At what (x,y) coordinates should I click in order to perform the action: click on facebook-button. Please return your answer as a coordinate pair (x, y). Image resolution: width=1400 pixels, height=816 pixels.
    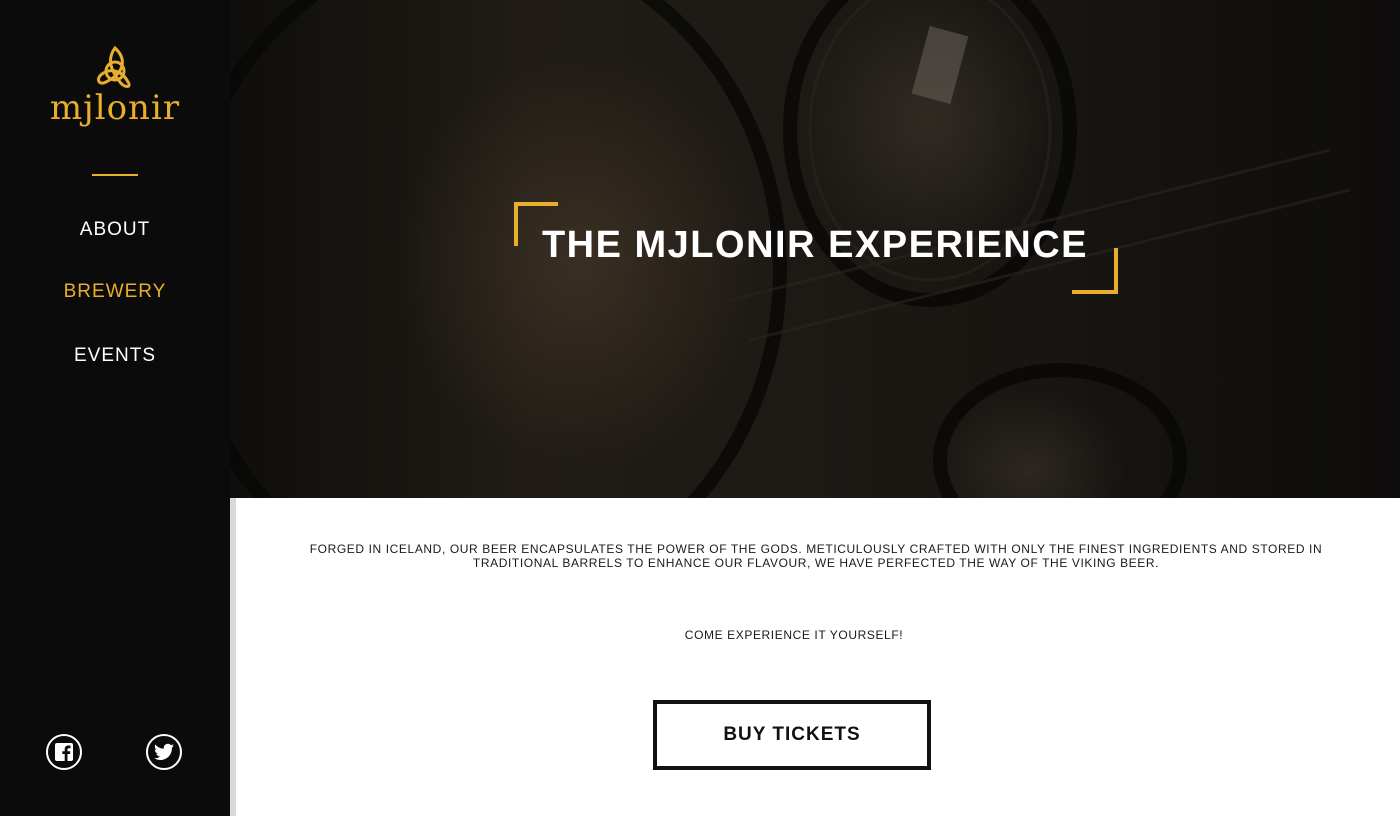
    Looking at the image, I should click on (64, 752).